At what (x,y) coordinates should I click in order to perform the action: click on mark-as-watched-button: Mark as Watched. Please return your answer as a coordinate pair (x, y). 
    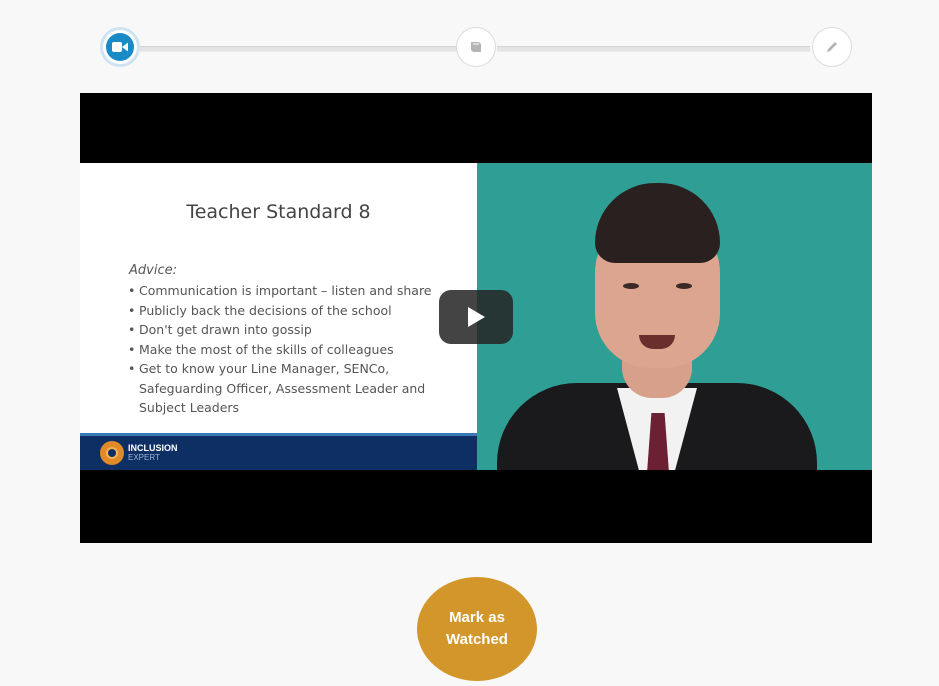
    Looking at the image, I should click on (477, 629).